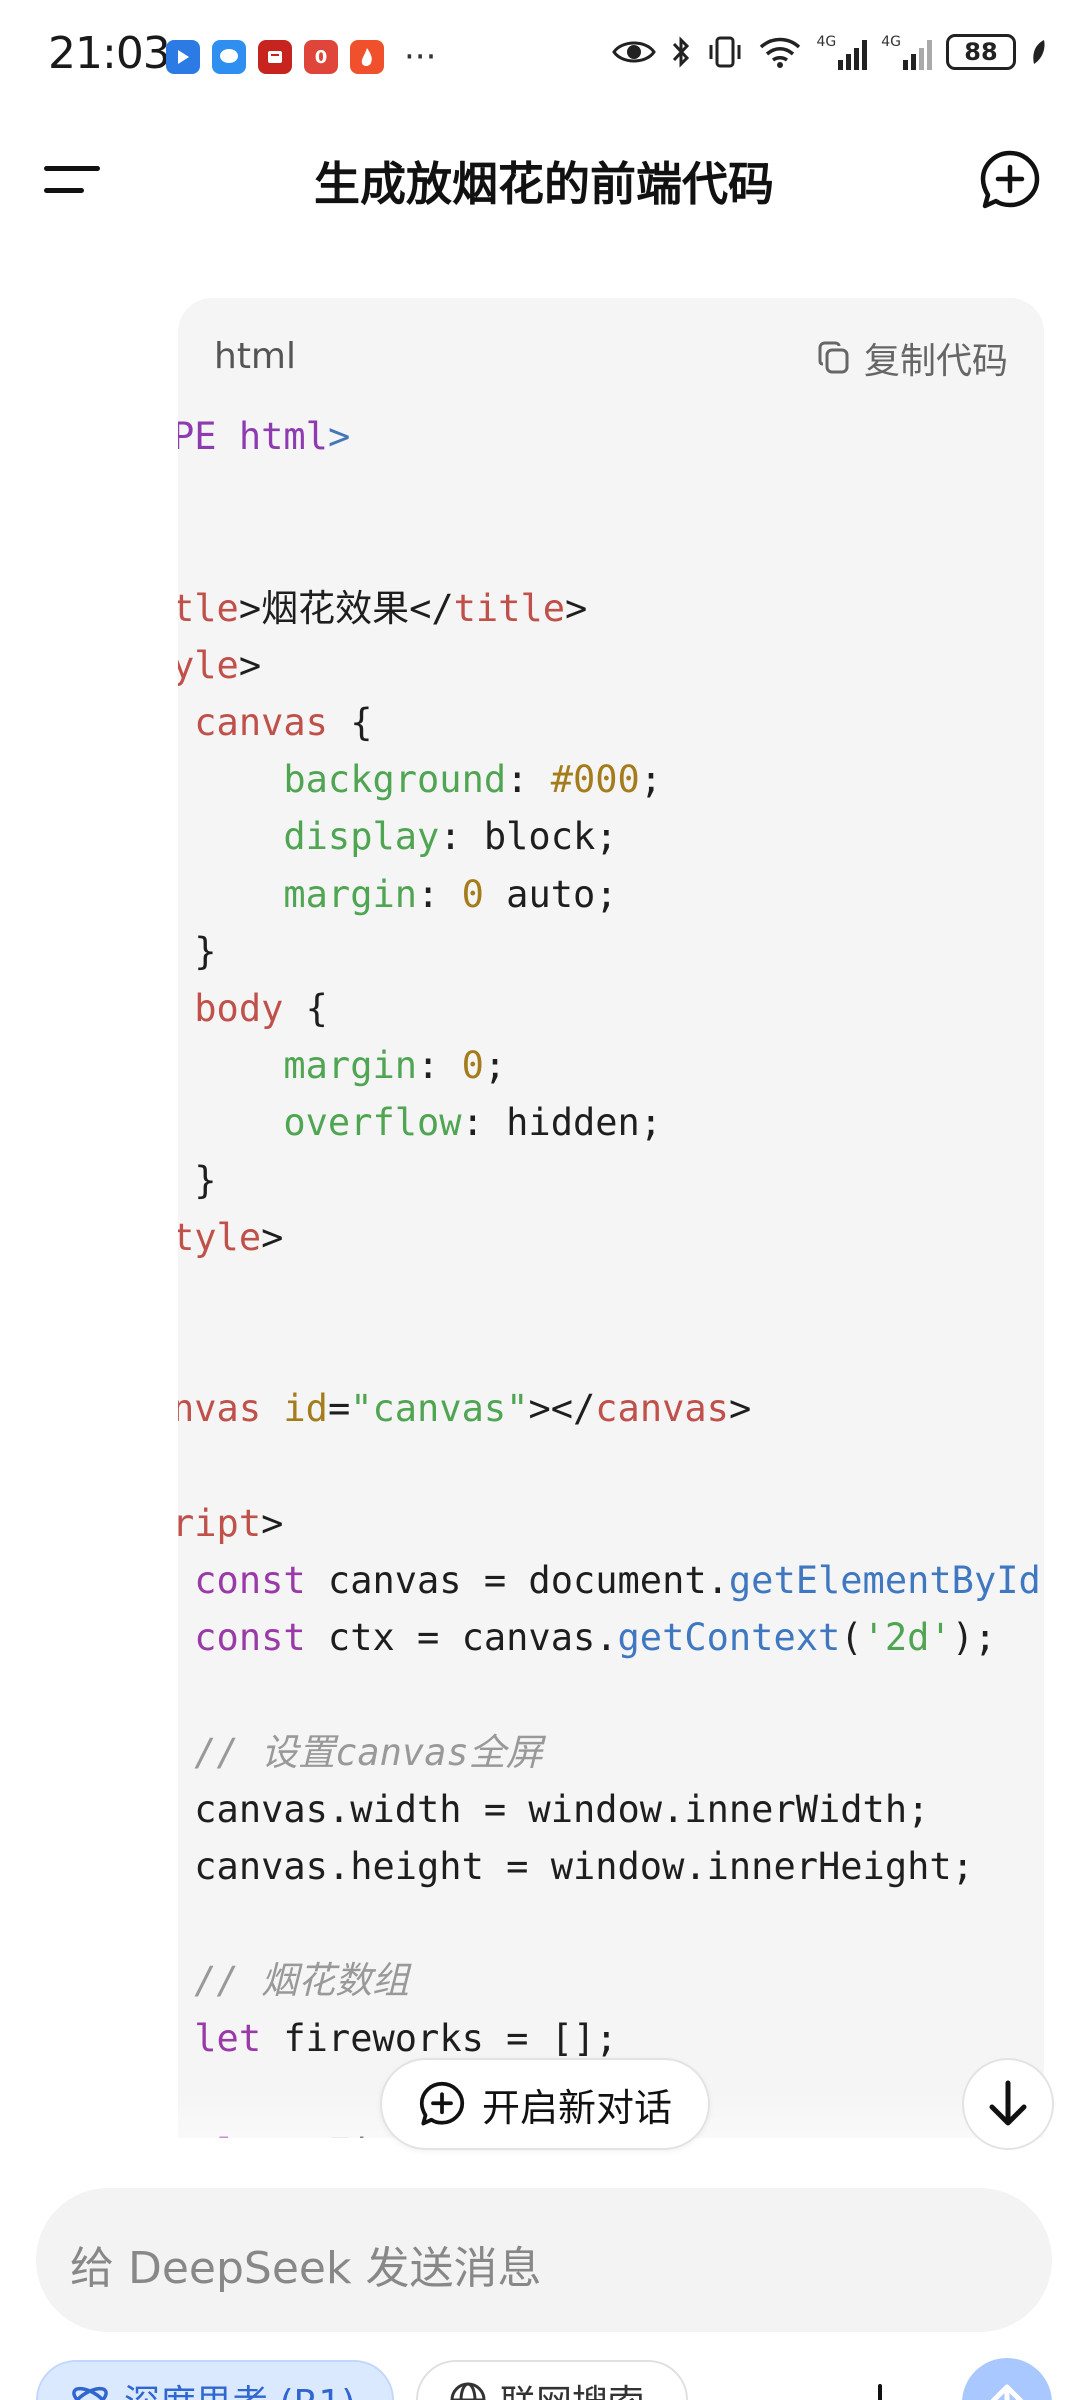  What do you see at coordinates (461, 1638) in the screenshot?
I see `code-token: ctx = canvas.` at bounding box center [461, 1638].